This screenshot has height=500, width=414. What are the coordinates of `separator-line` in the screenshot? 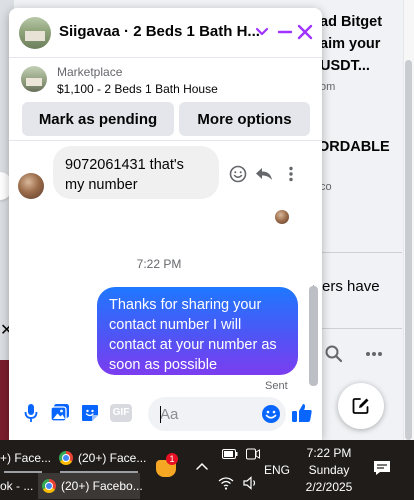 It's located at (362, 252).